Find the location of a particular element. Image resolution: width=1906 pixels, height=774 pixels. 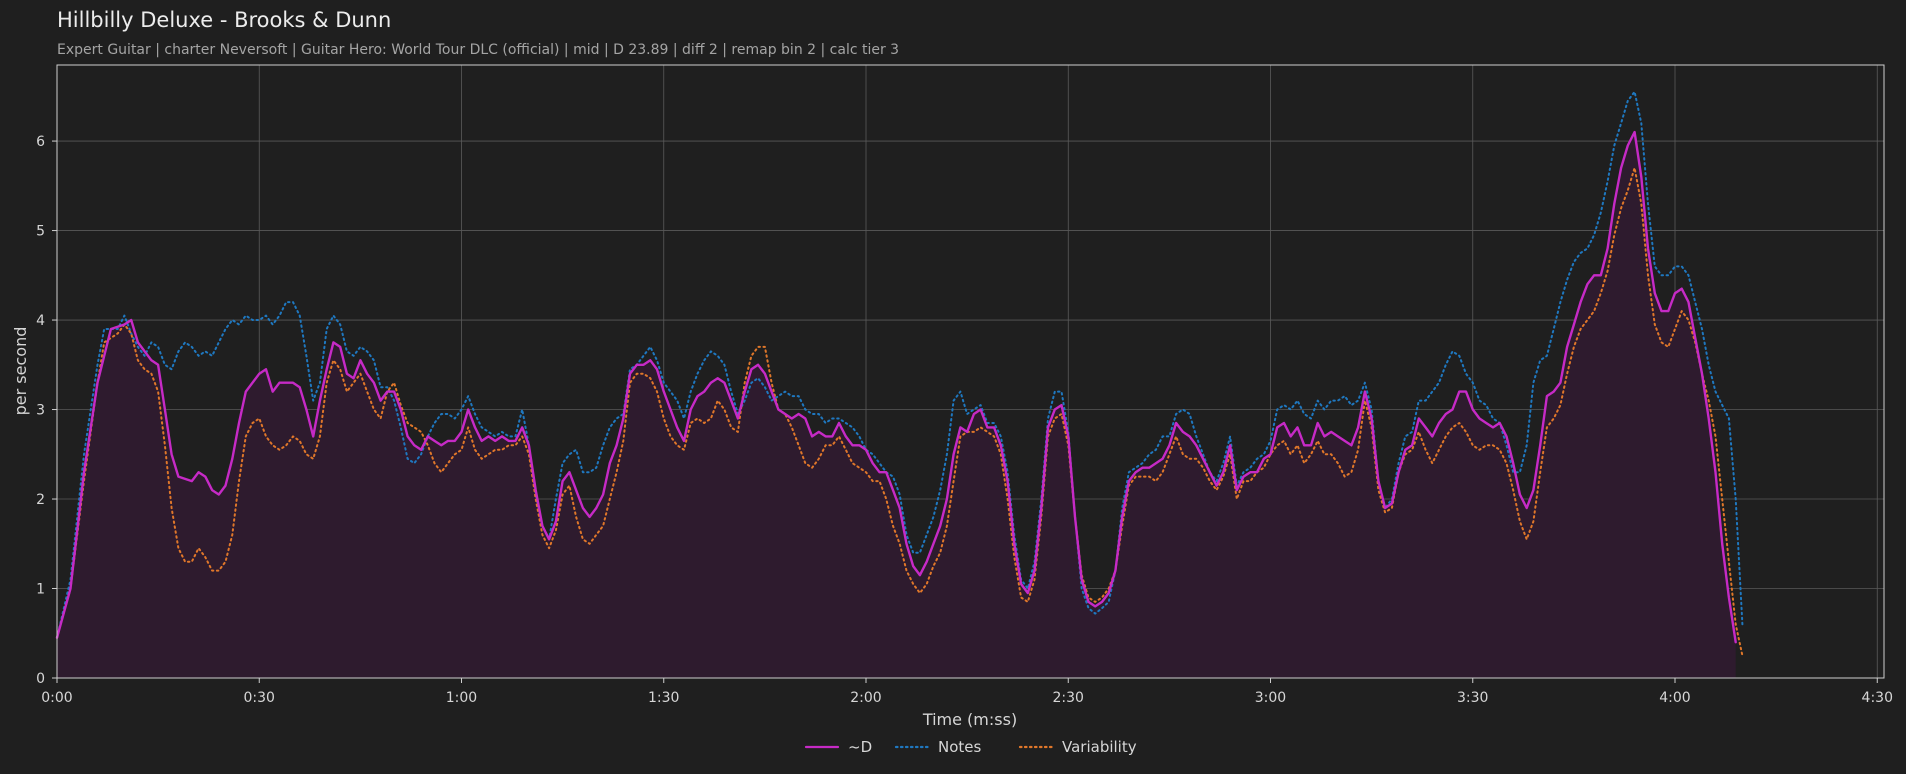

legend-label-1: Notes is located at coordinates (960, 747).